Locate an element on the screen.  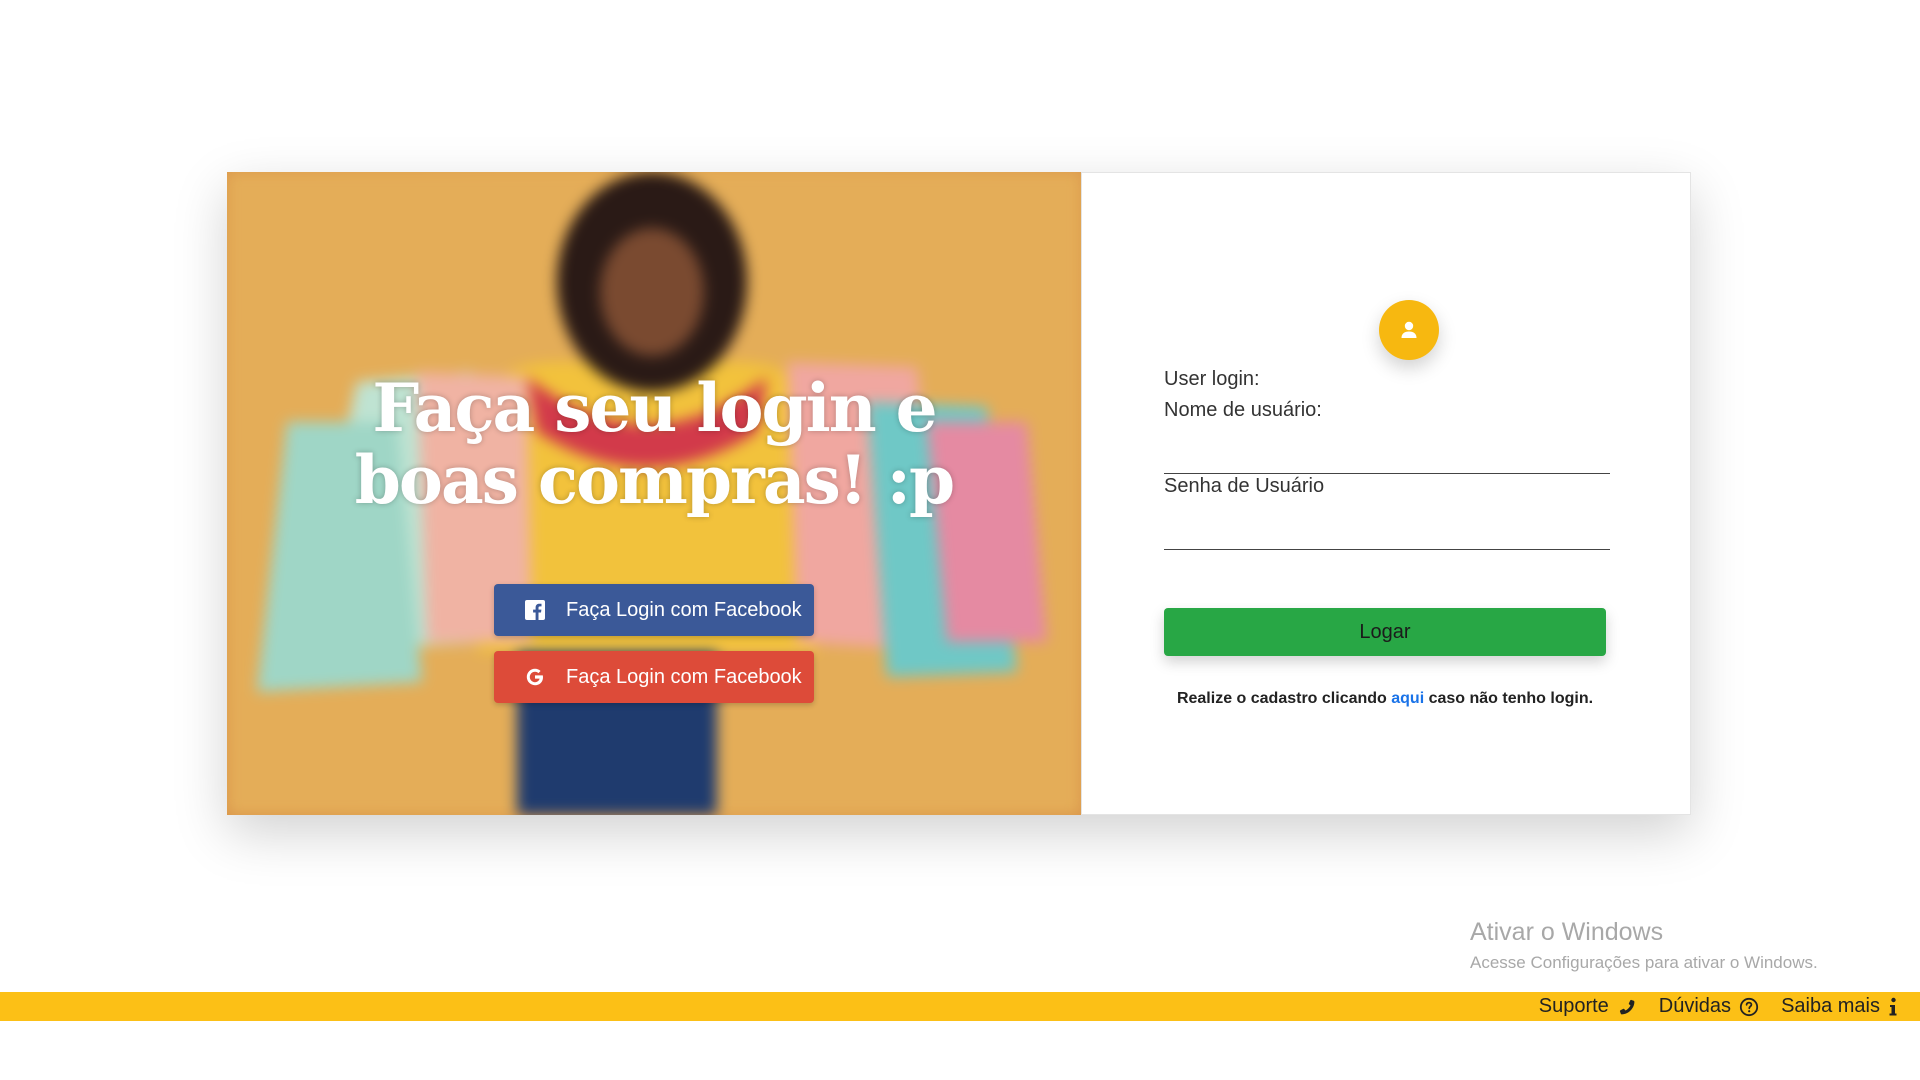
activation-title: Ativar o Windows is located at coordinates (1567, 932).